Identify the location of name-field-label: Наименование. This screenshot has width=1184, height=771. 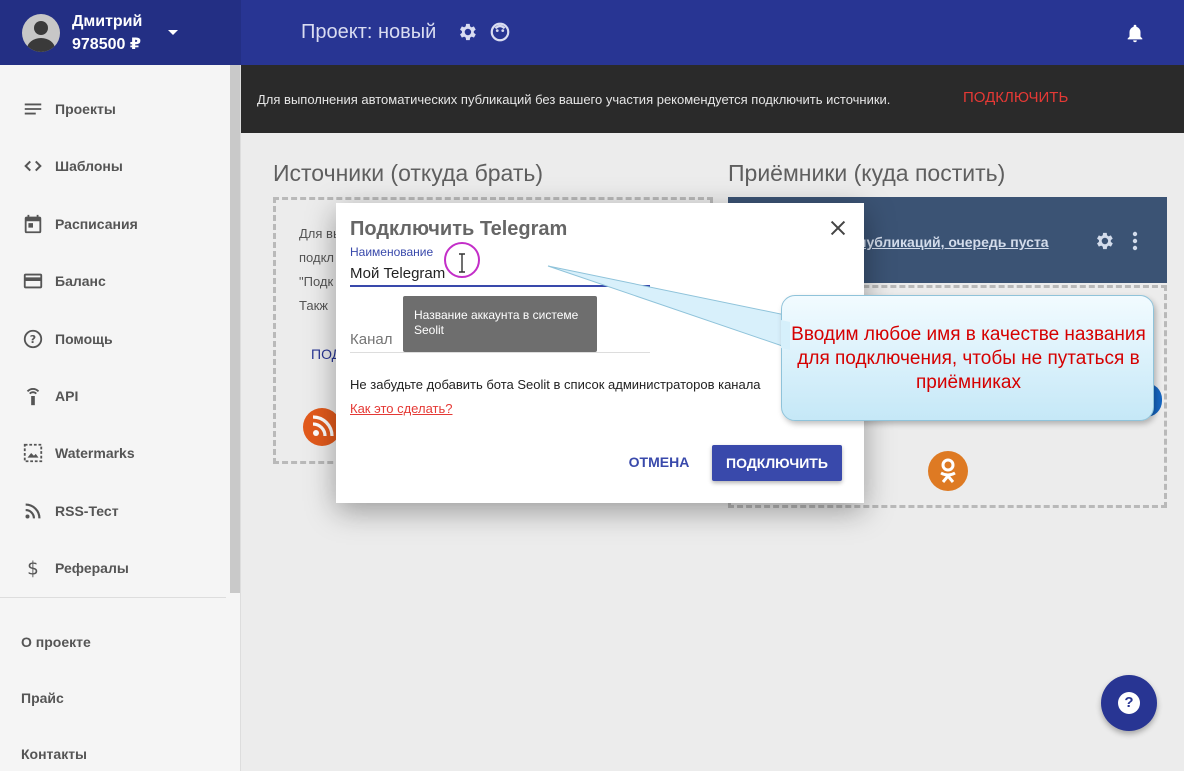
(392, 252).